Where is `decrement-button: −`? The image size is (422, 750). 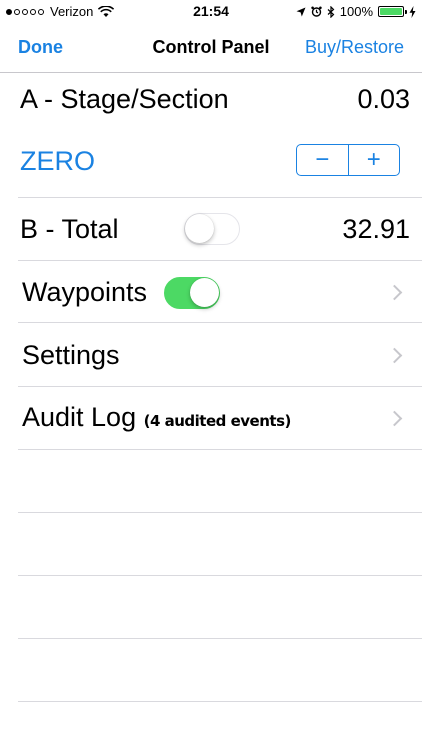 decrement-button: − is located at coordinates (323, 160).